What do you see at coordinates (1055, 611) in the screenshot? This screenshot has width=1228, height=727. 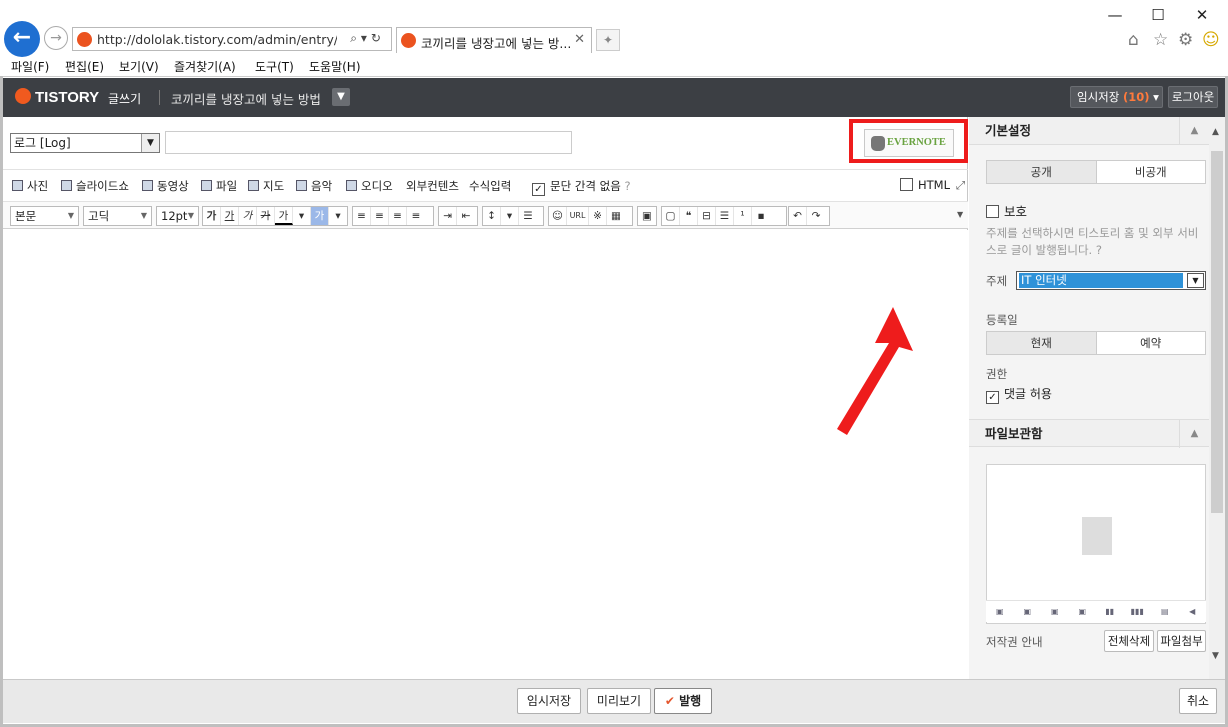 I see `layout-right-icon: ▣` at bounding box center [1055, 611].